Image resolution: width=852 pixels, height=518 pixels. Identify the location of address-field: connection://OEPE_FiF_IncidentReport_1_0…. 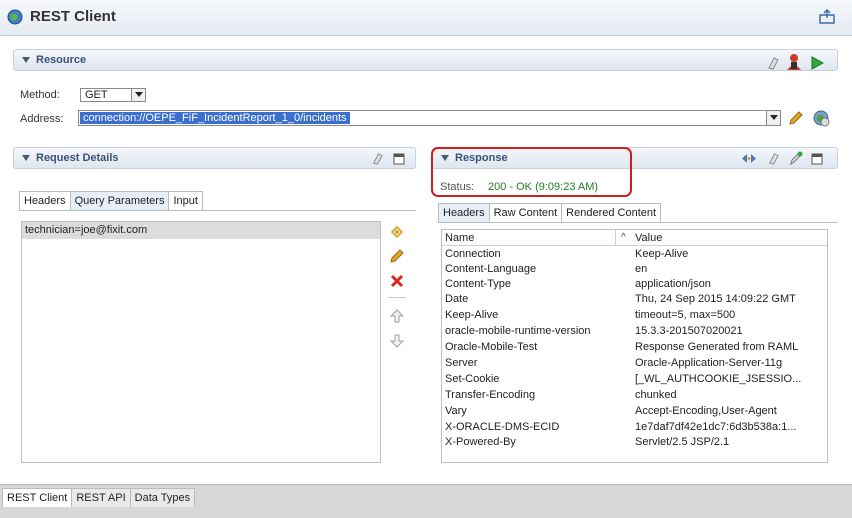
(429, 118).